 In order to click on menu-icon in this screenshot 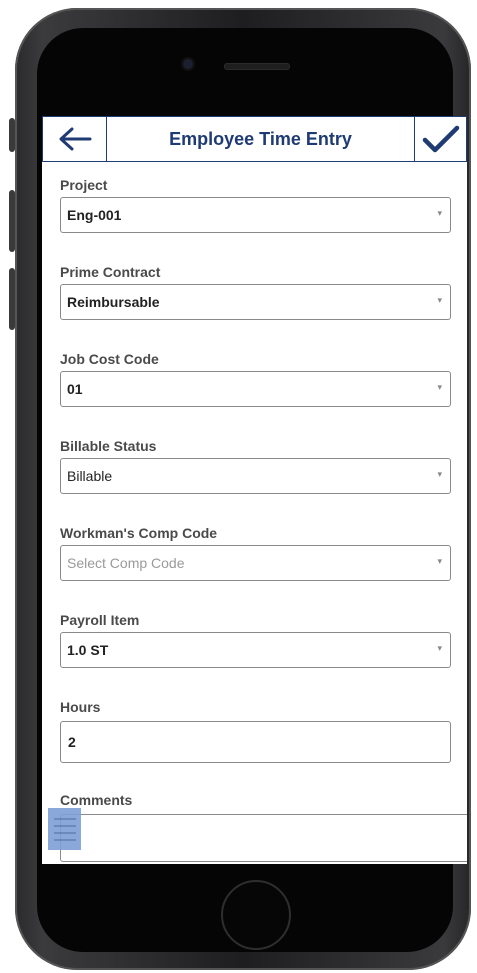, I will do `click(64, 829)`.